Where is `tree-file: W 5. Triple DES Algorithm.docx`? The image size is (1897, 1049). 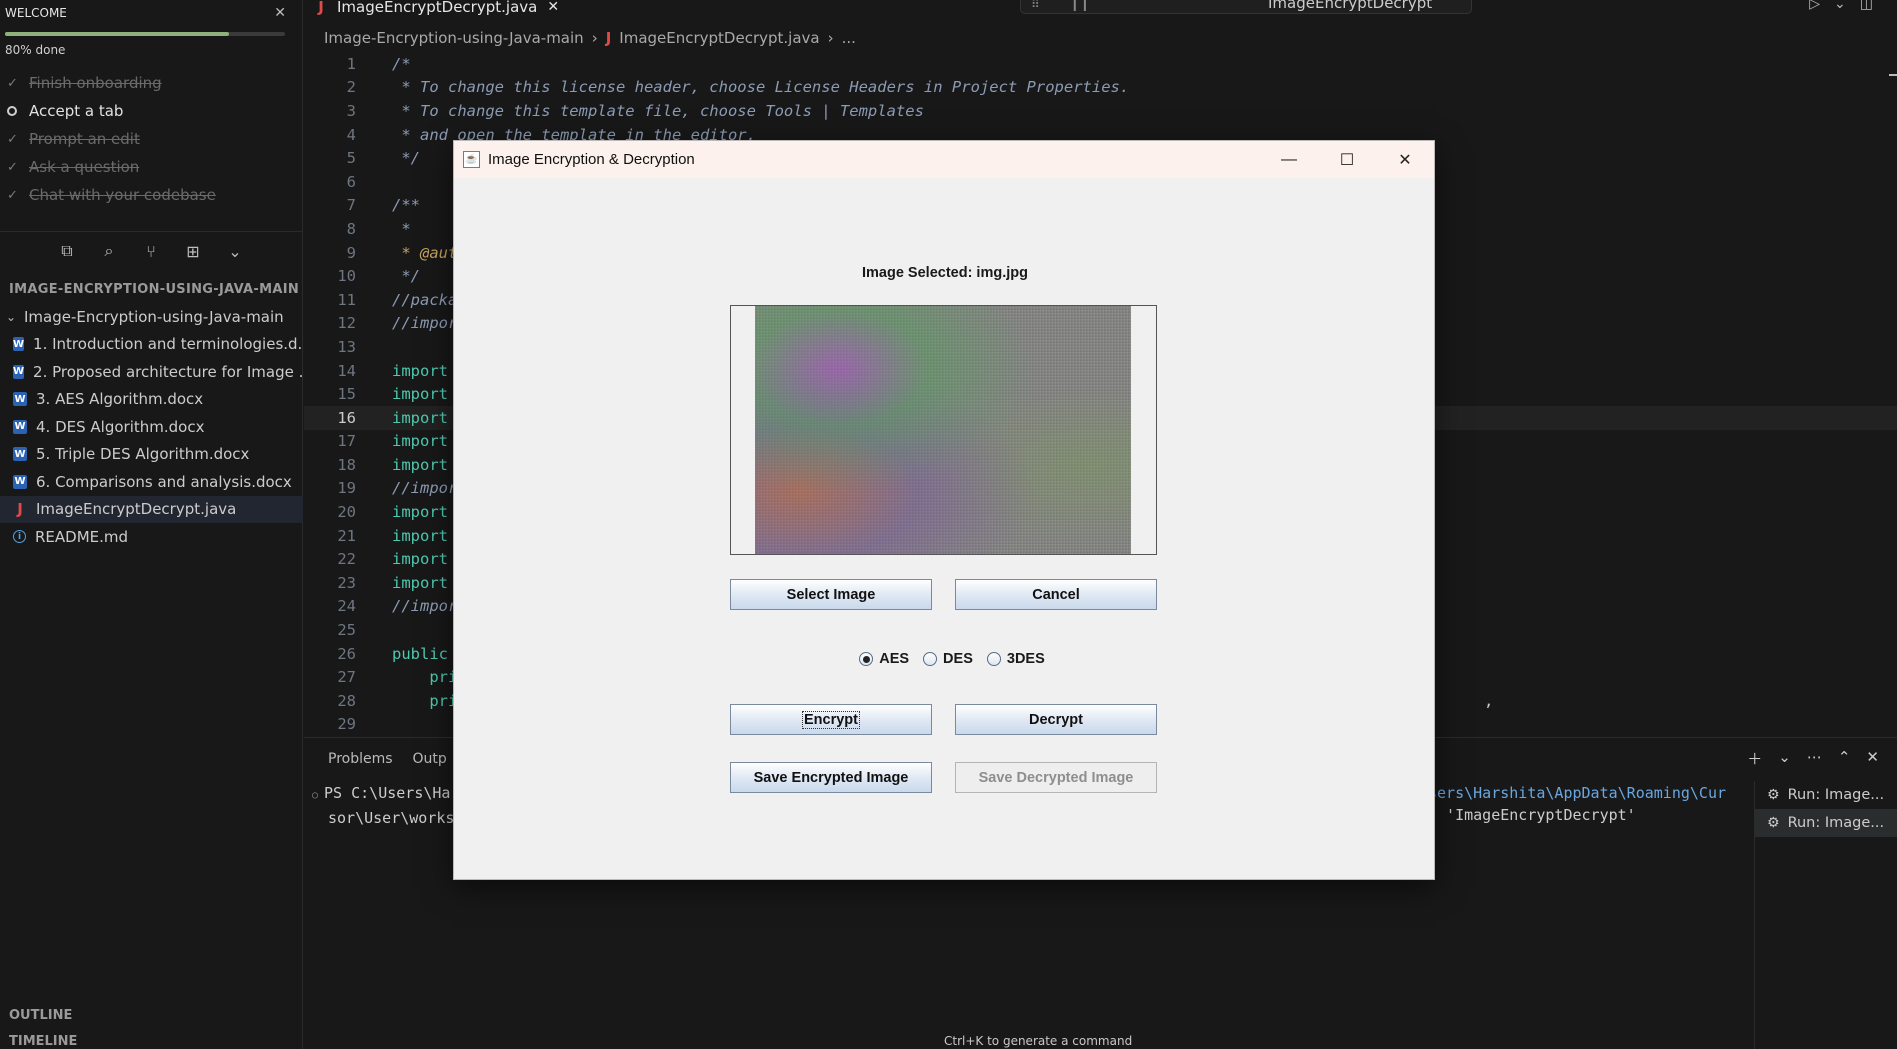 tree-file: W 5. Triple DES Algorithm.docx is located at coordinates (151, 455).